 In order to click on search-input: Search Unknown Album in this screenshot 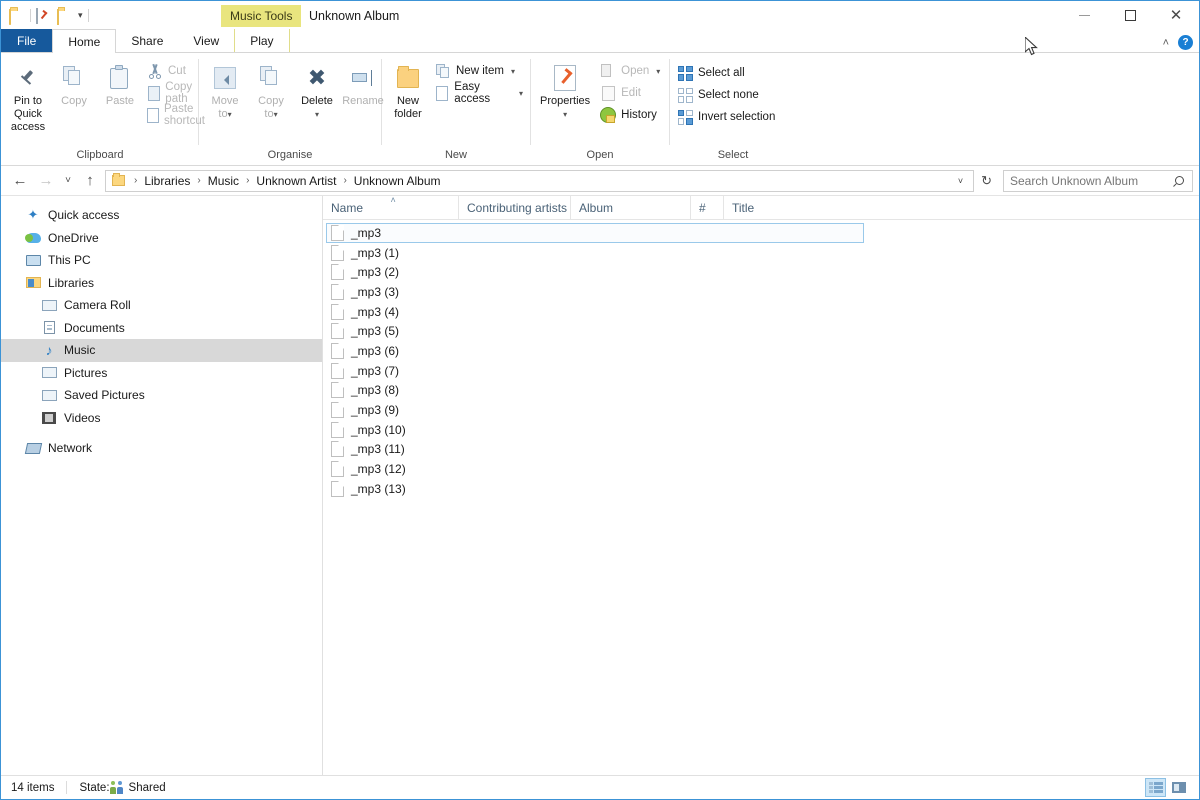, I will do `click(1098, 180)`.